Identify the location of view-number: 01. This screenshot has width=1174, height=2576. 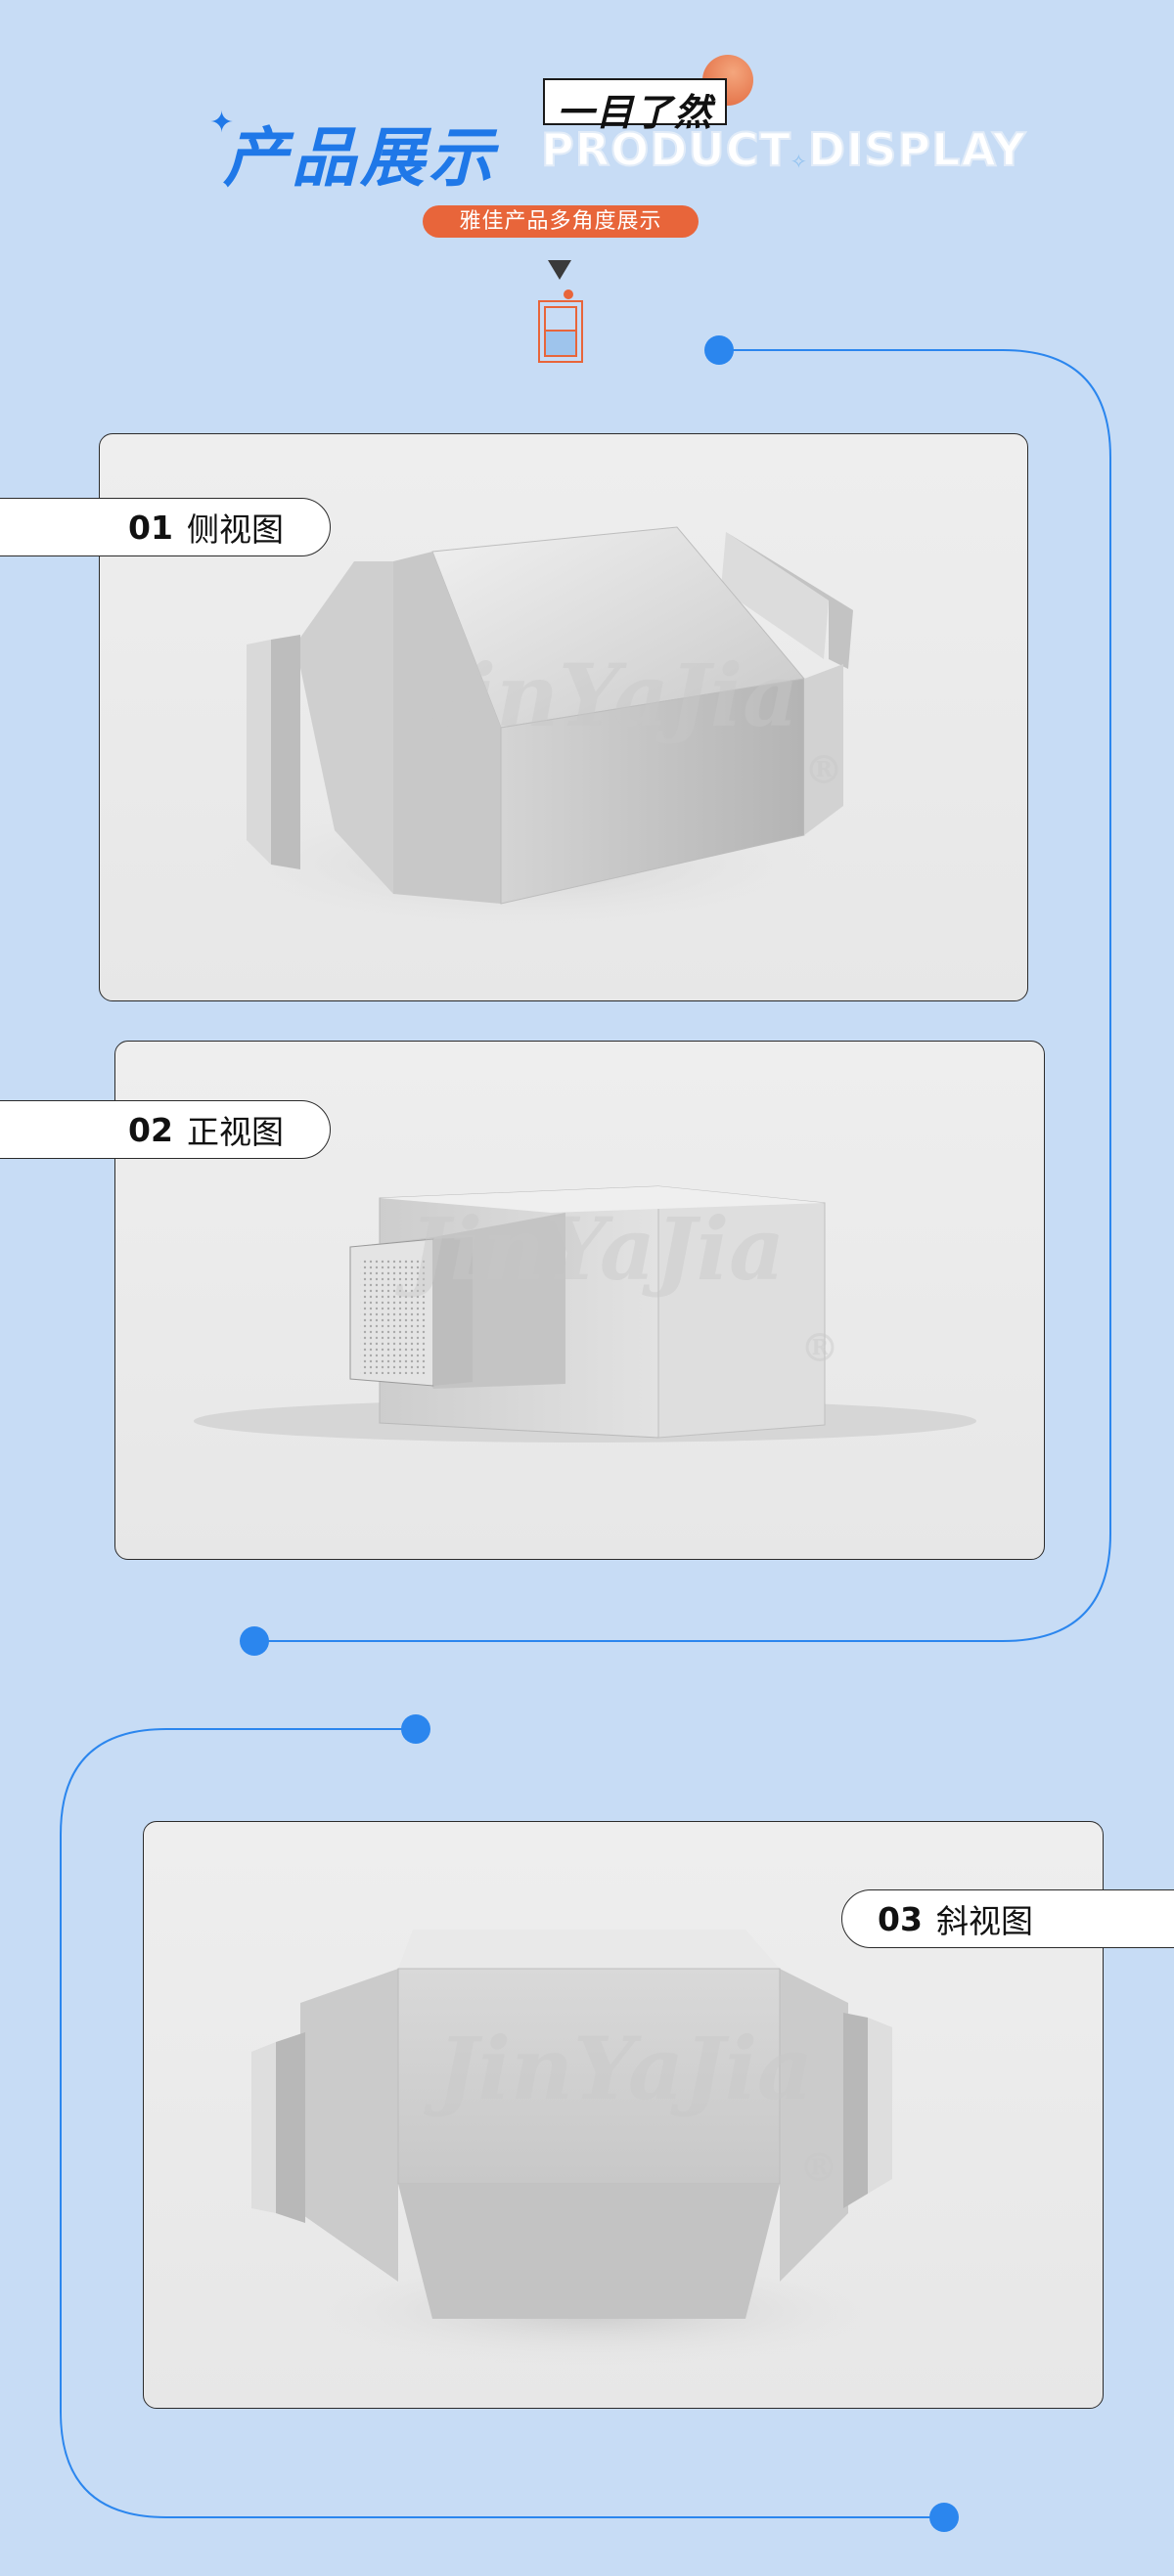
(150, 527).